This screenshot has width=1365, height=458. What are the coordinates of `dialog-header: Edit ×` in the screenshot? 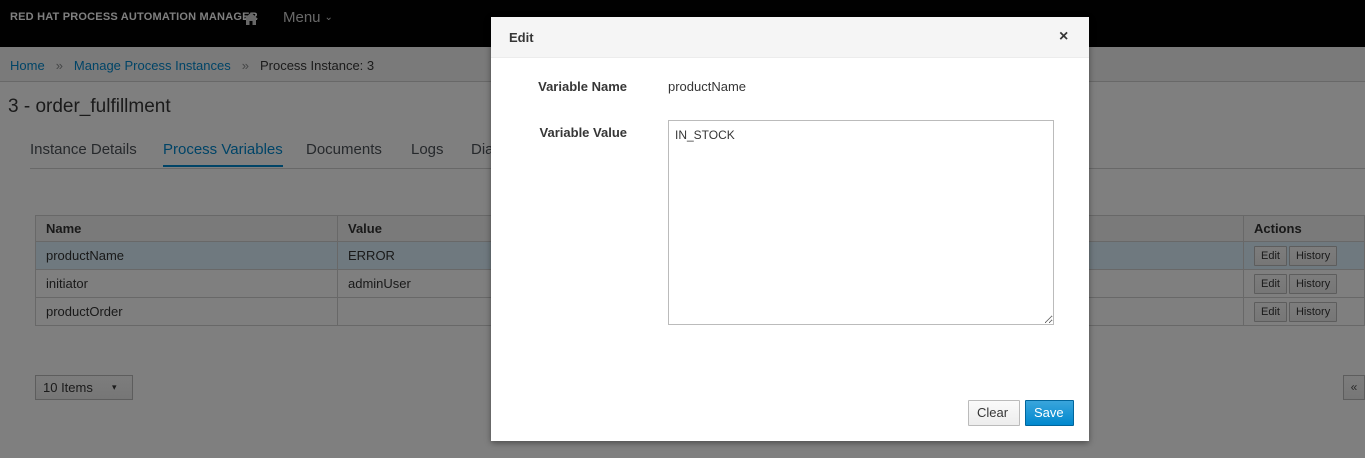 It's located at (790, 37).